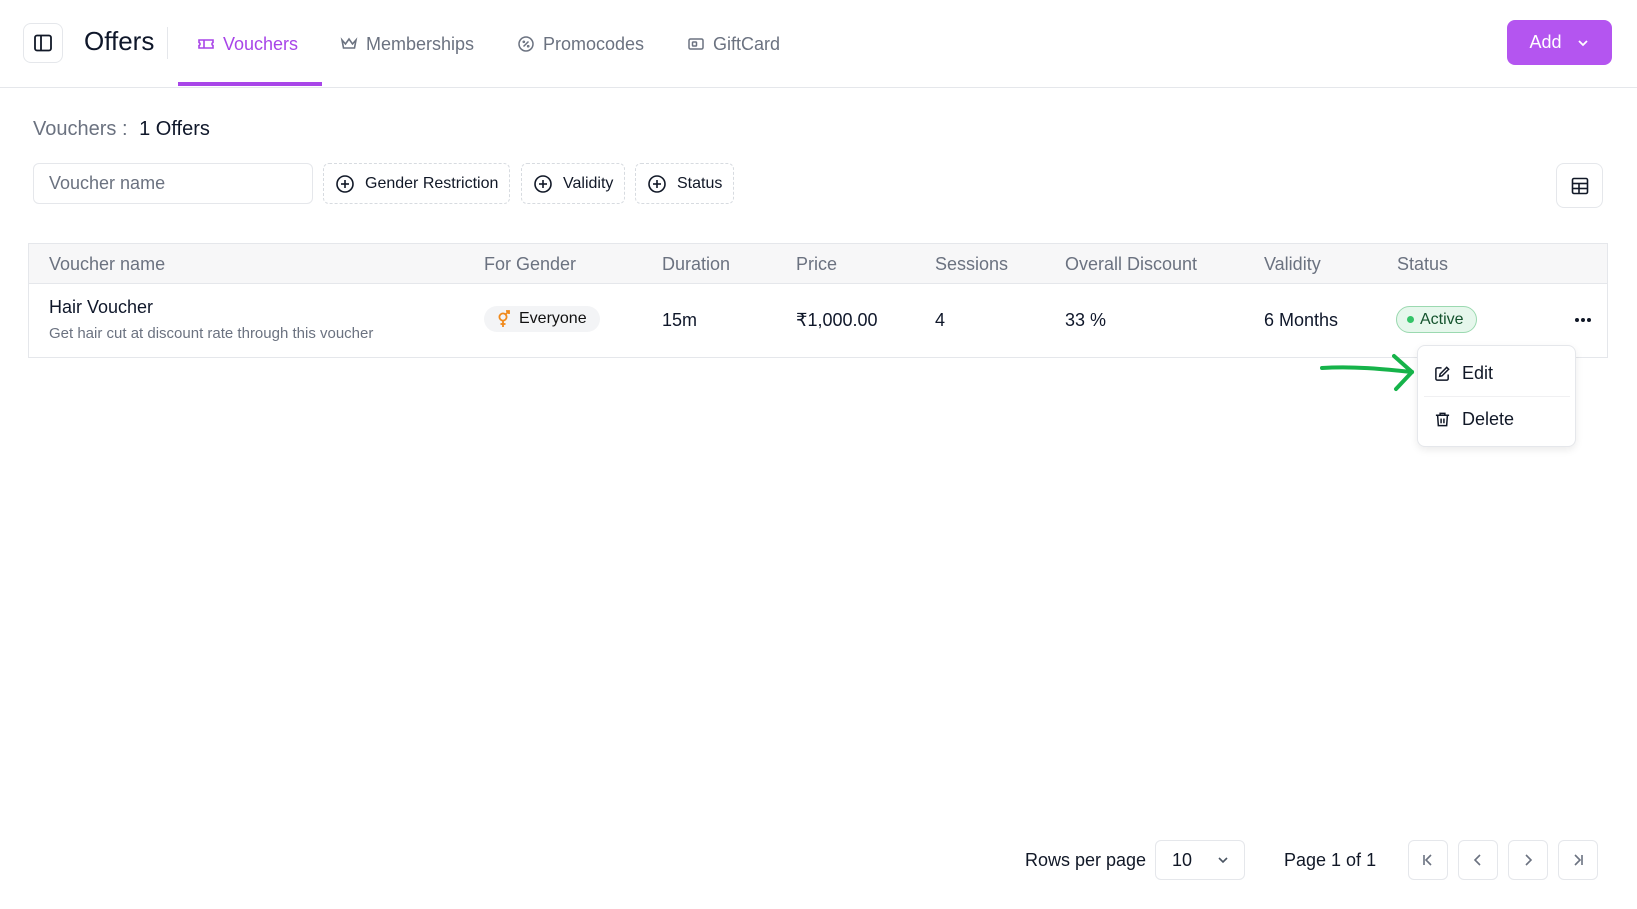  I want to click on tab-giftcard: GiftCard, so click(733, 44).